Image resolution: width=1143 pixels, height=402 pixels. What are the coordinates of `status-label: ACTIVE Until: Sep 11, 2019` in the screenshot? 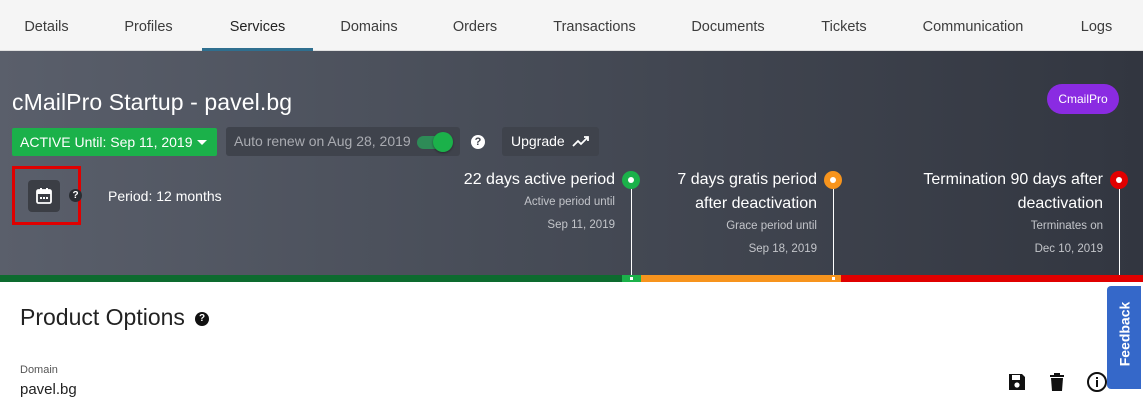 It's located at (106, 142).